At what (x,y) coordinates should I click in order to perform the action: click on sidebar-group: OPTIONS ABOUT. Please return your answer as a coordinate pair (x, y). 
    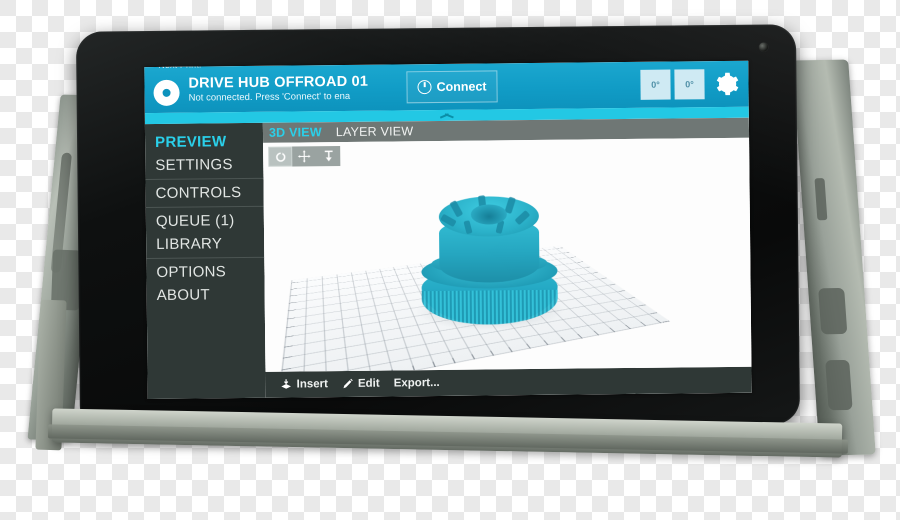
    Looking at the image, I should click on (205, 283).